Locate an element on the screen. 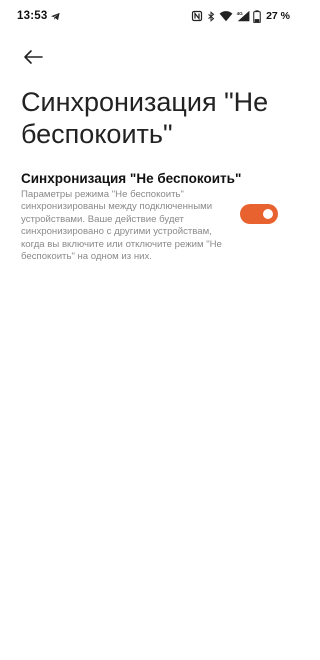 The width and height of the screenshot is (320, 660). dnd-sync-toggle is located at coordinates (259, 214).